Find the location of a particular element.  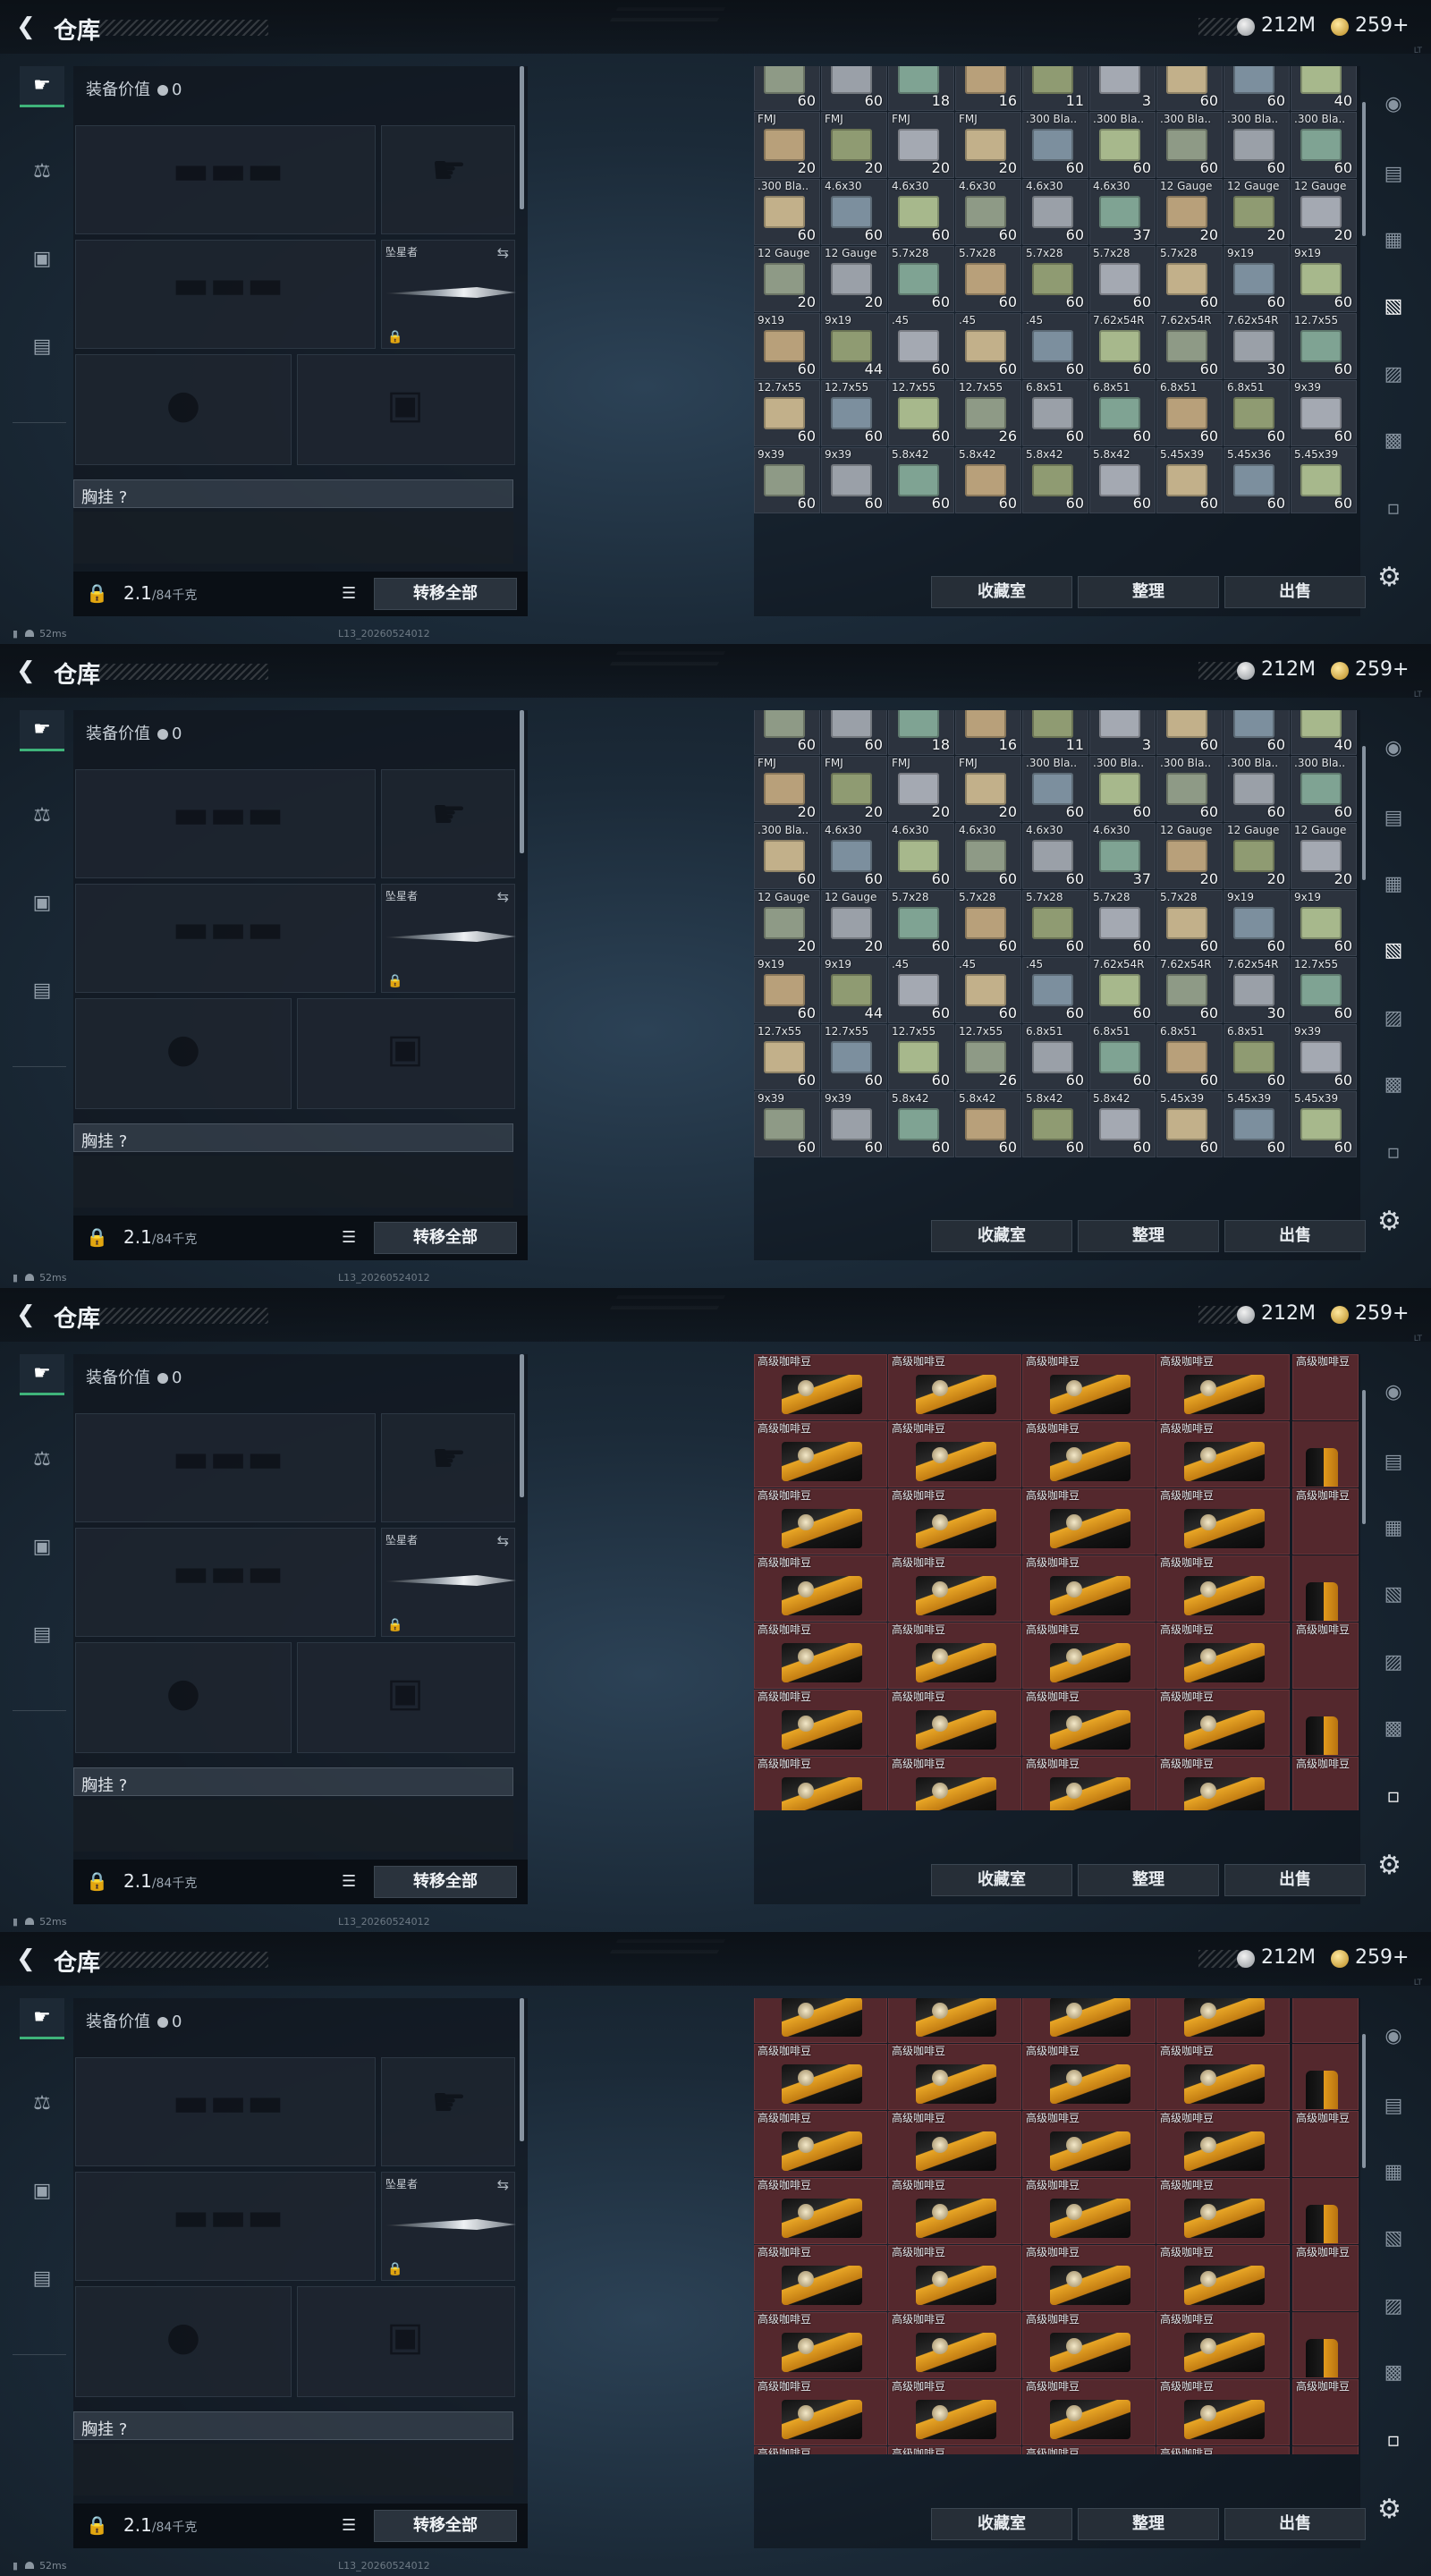

melee-slot: 坠星者 ⇆ 🔒 is located at coordinates (449, 938).